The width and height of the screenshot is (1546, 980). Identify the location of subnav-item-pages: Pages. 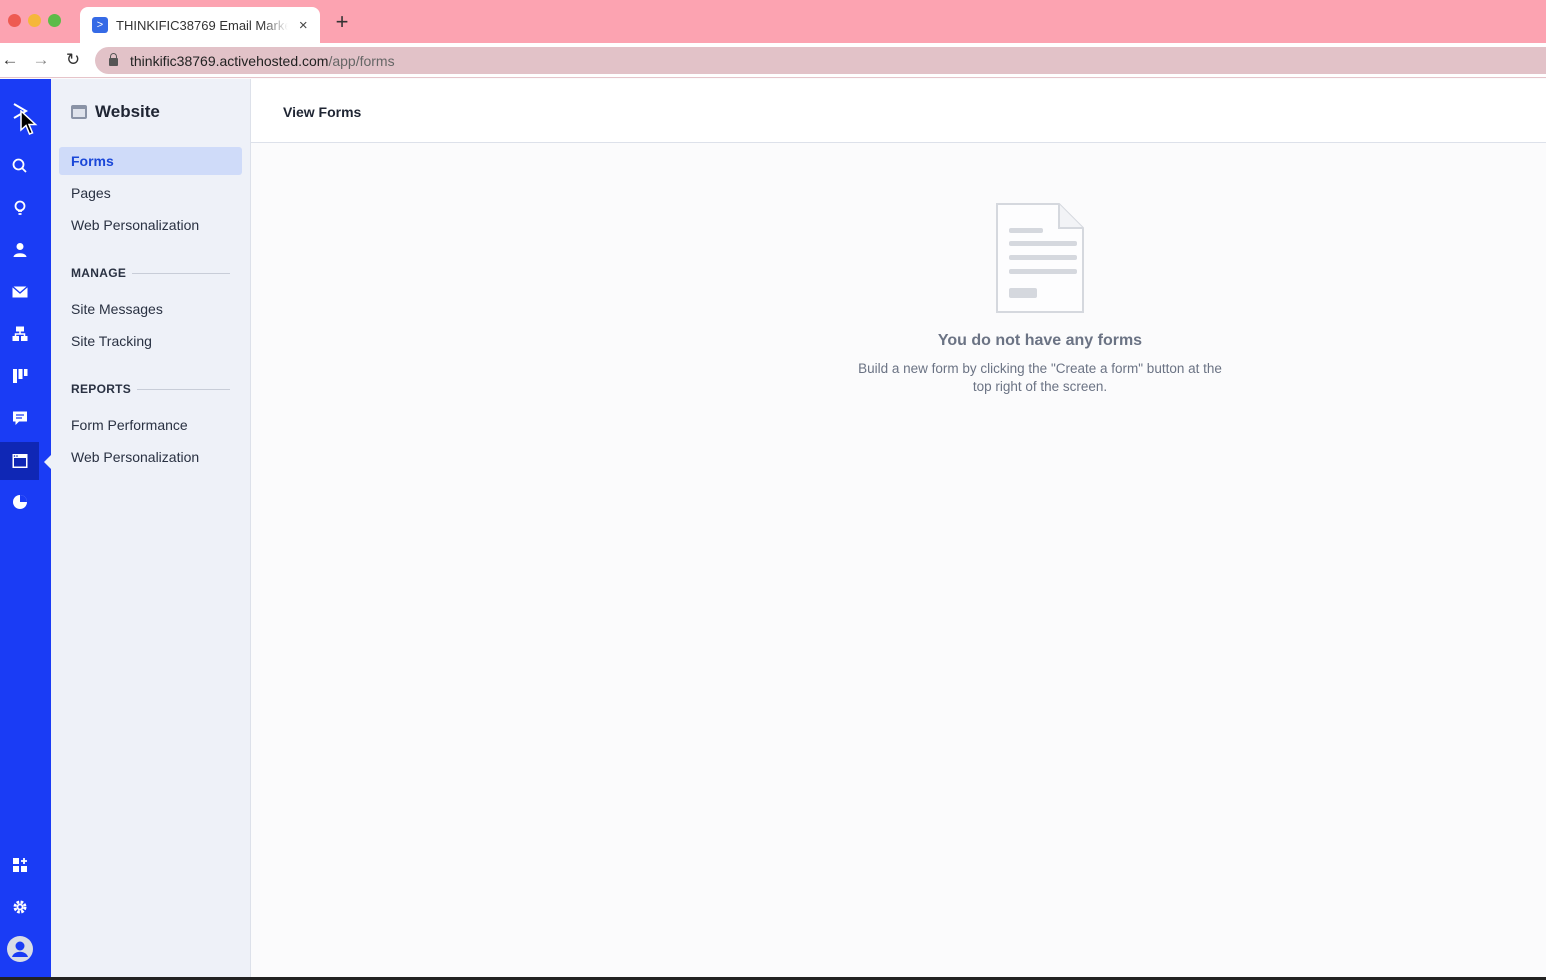
(150, 193).